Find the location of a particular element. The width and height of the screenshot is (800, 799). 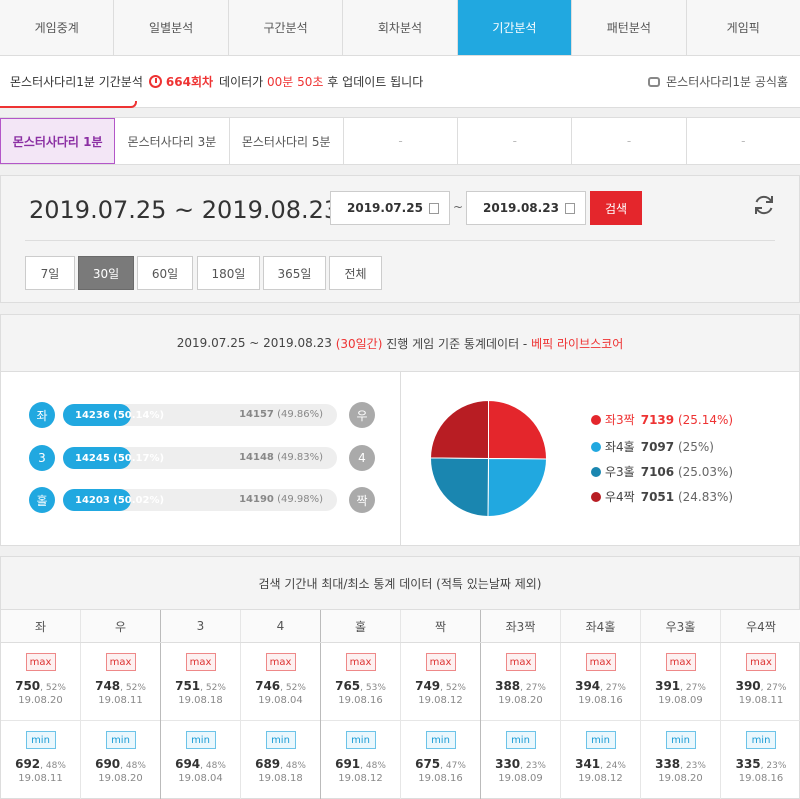

legend-value: 7097 is located at coordinates (657, 447).